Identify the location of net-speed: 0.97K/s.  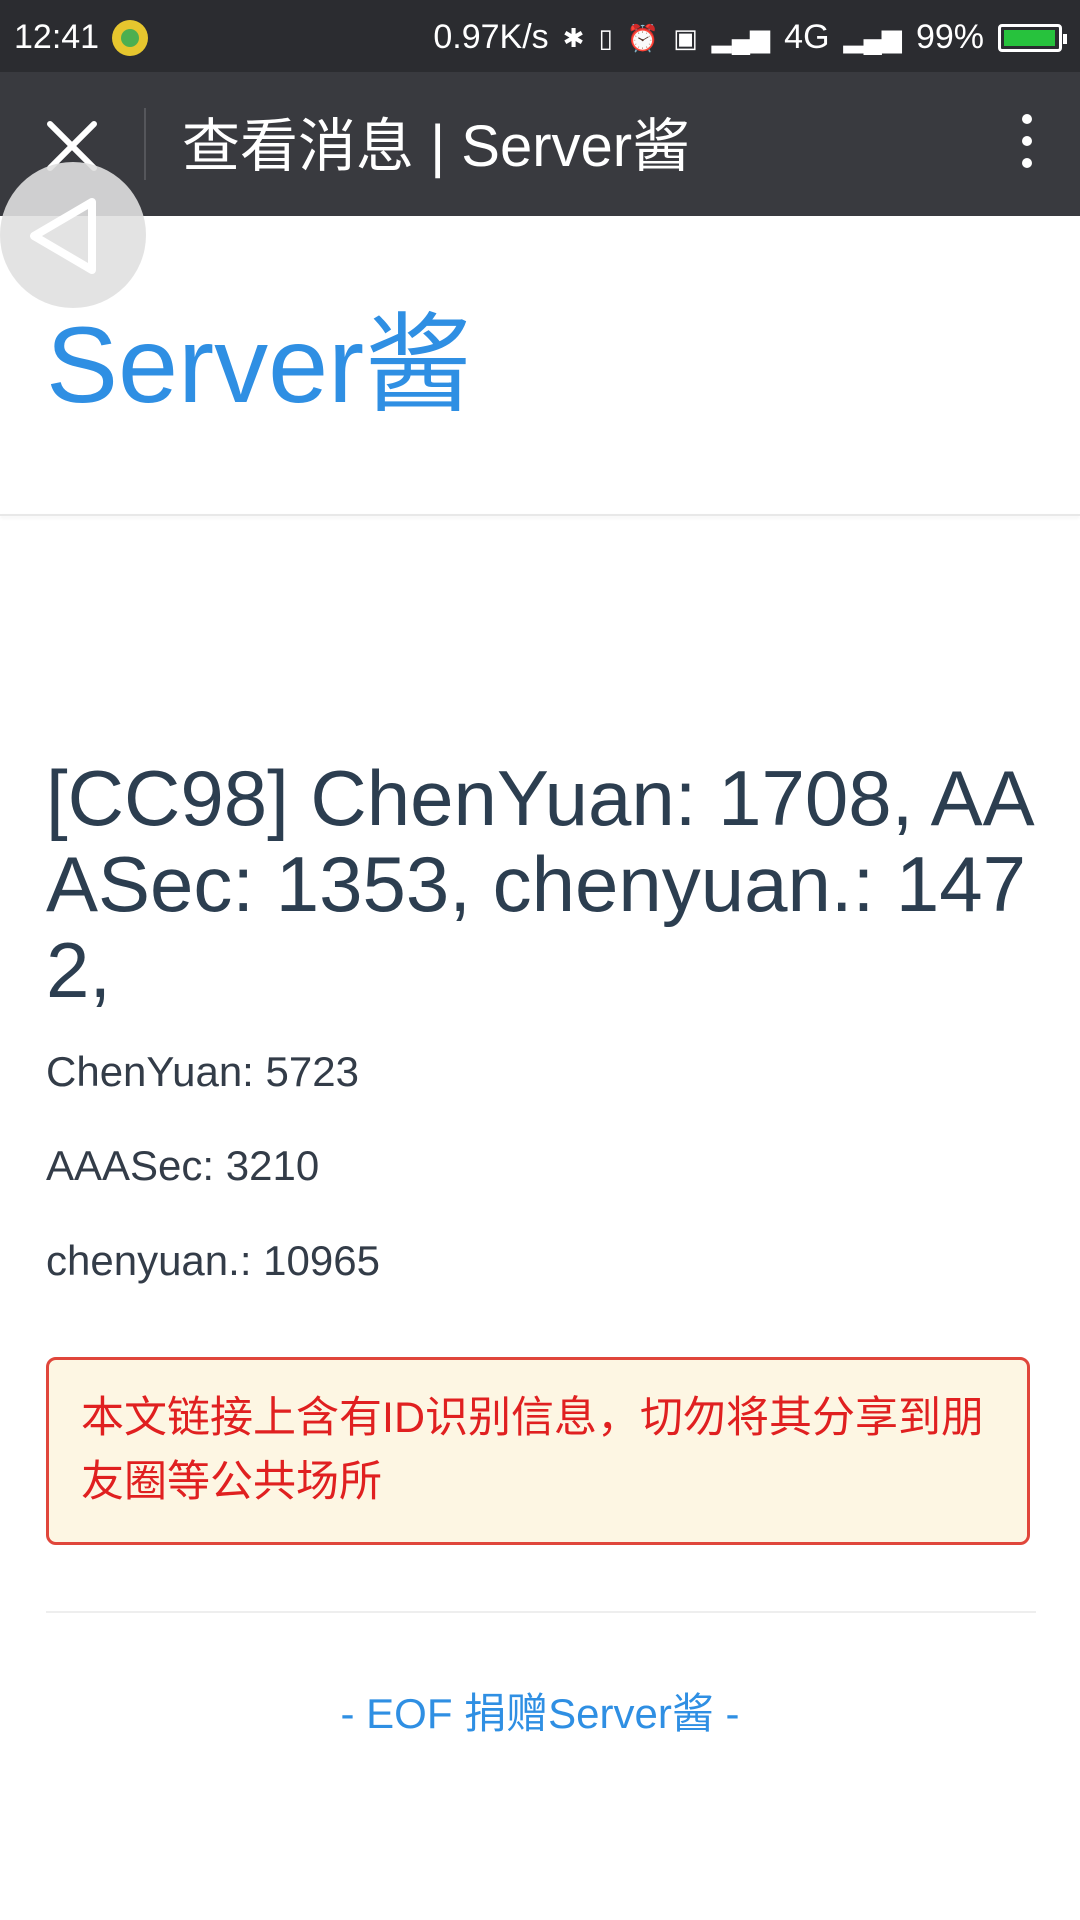
(491, 37).